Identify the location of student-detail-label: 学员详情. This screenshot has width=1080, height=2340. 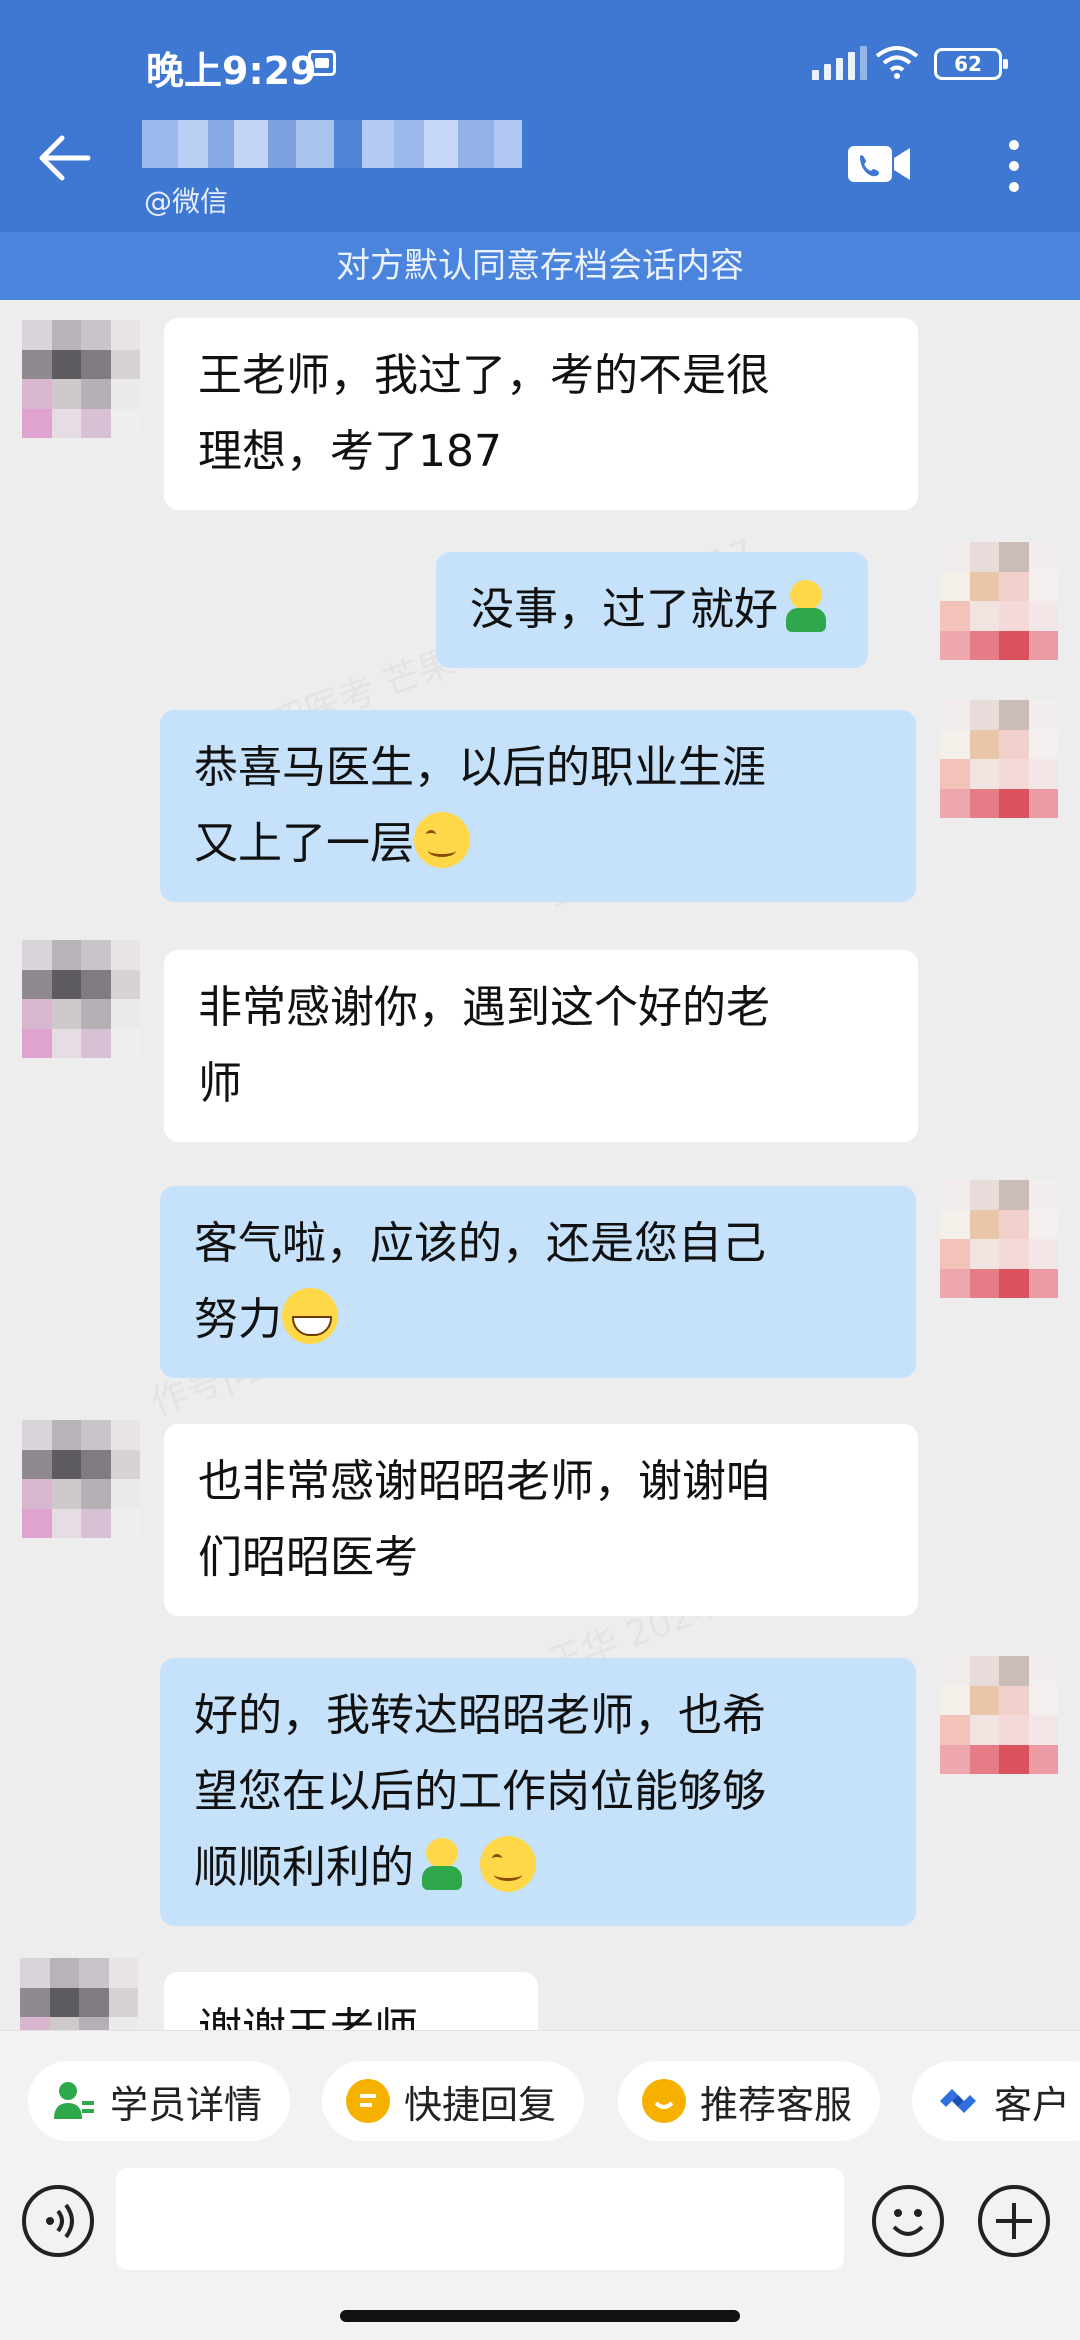
(186, 2104).